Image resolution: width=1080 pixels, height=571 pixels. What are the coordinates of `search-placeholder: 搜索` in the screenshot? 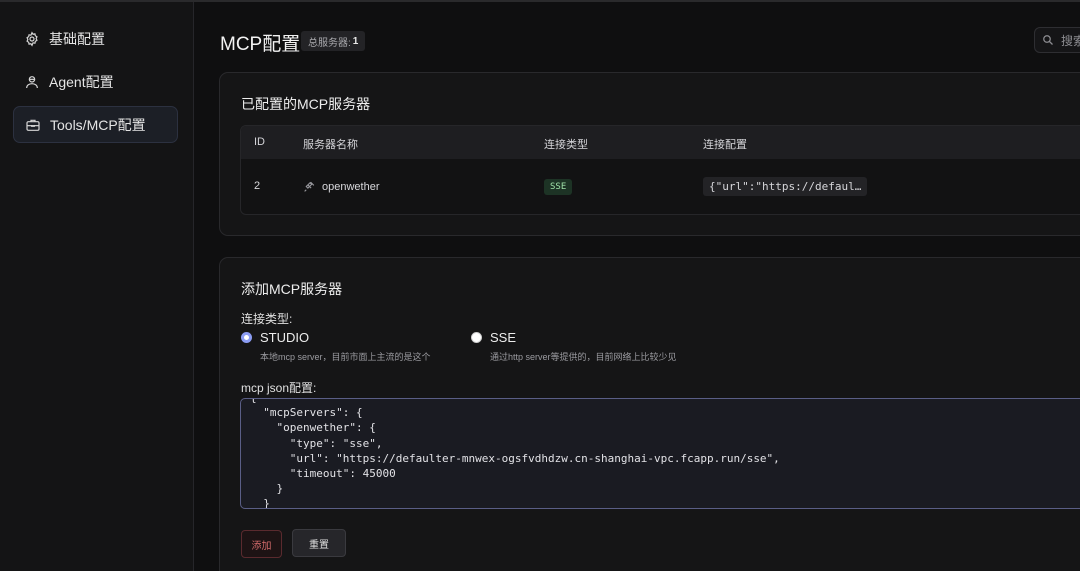 It's located at (1070, 40).